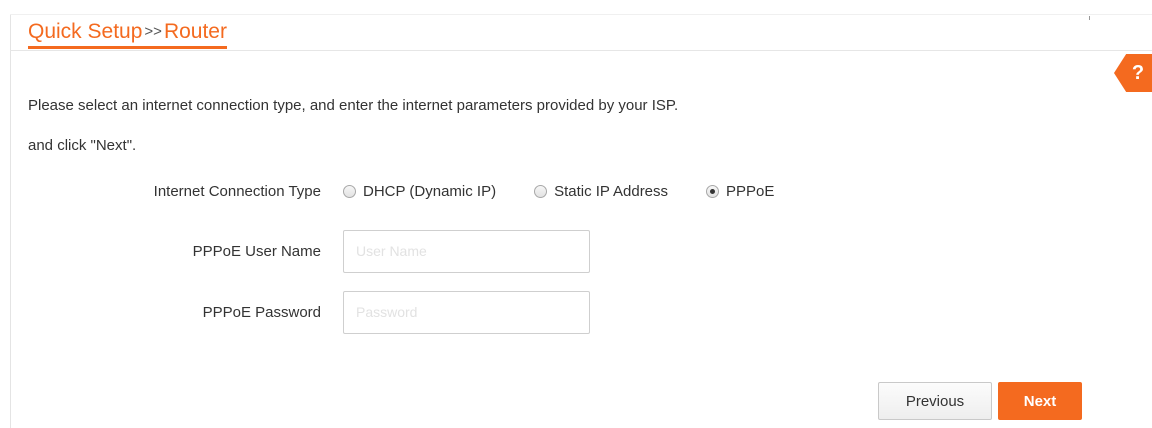  I want to click on breadcrumb-router: Router, so click(195, 31).